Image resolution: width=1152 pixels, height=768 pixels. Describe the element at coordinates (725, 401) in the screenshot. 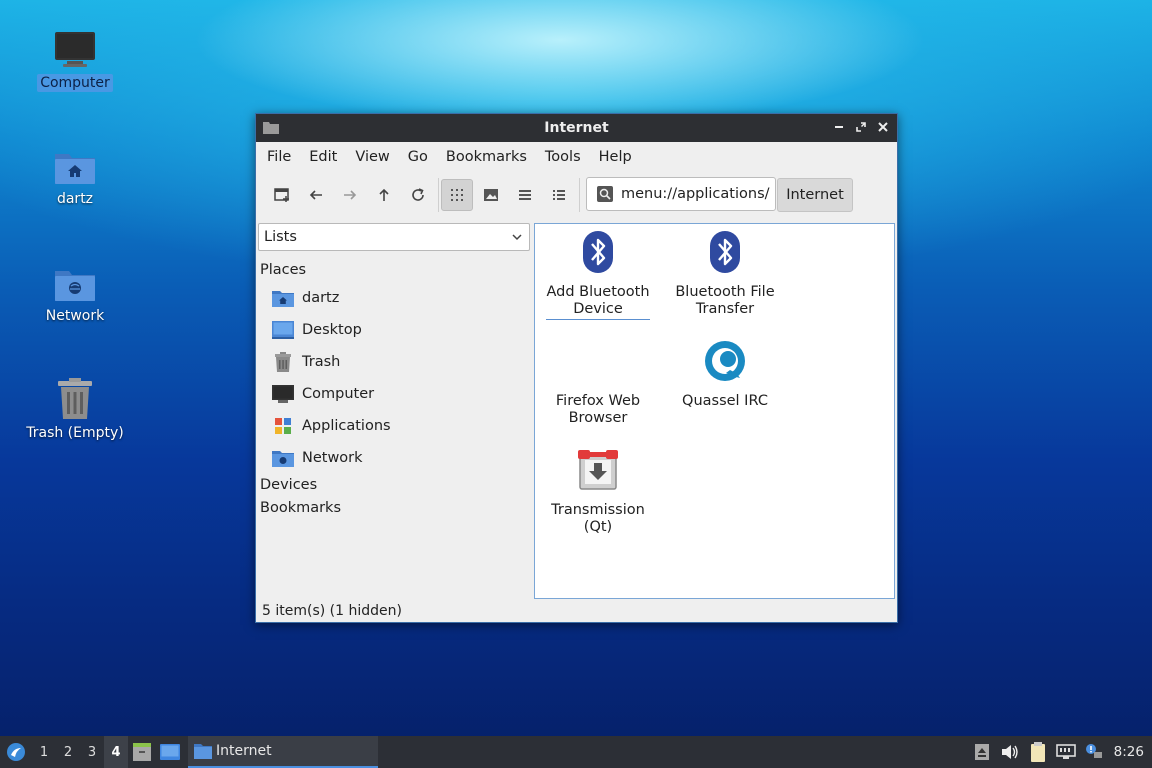

I see `app-item-label: Quassel IRC` at that location.